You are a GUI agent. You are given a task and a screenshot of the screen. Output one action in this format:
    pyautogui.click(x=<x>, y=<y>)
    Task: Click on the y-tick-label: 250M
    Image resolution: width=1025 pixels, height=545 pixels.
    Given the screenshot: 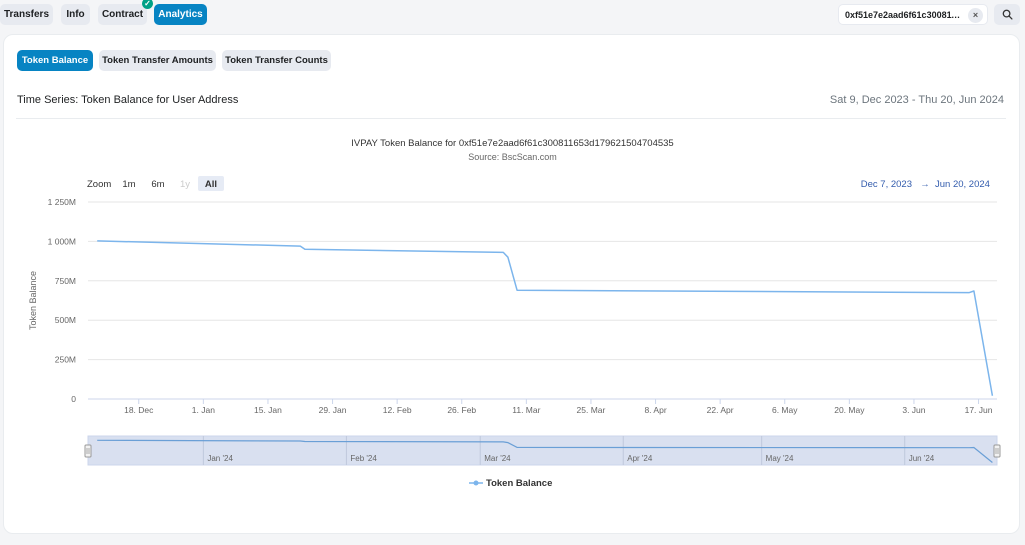 What is the action you would take?
    pyautogui.click(x=65, y=360)
    